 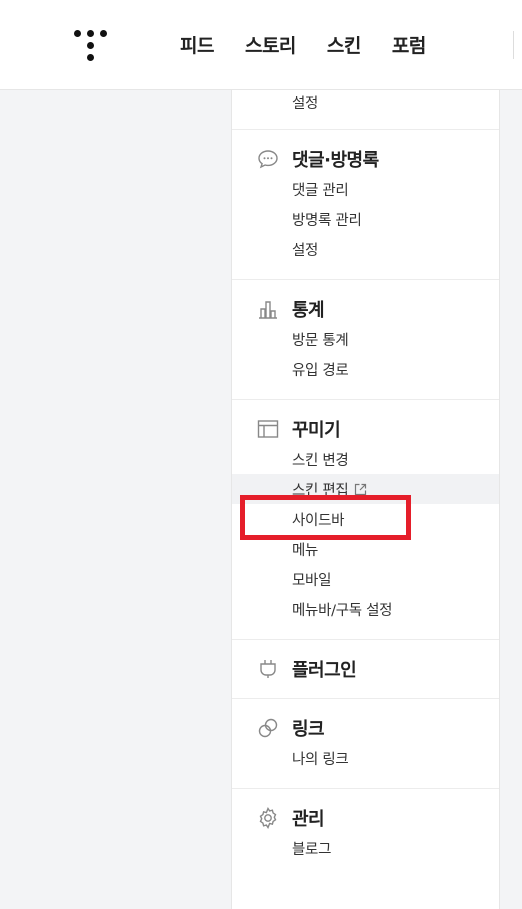 I want to click on sidebar-item-comment-manage: 댓글 관리, so click(x=365, y=189).